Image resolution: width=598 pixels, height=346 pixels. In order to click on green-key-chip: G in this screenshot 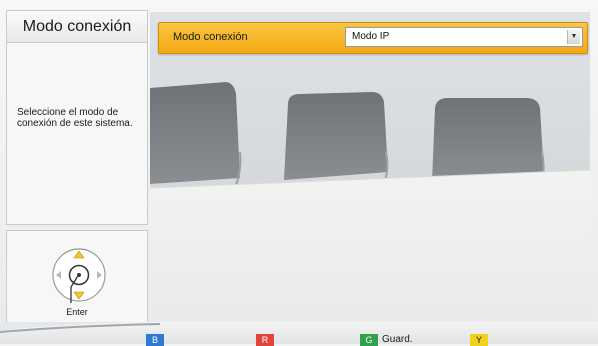, I will do `click(369, 340)`.